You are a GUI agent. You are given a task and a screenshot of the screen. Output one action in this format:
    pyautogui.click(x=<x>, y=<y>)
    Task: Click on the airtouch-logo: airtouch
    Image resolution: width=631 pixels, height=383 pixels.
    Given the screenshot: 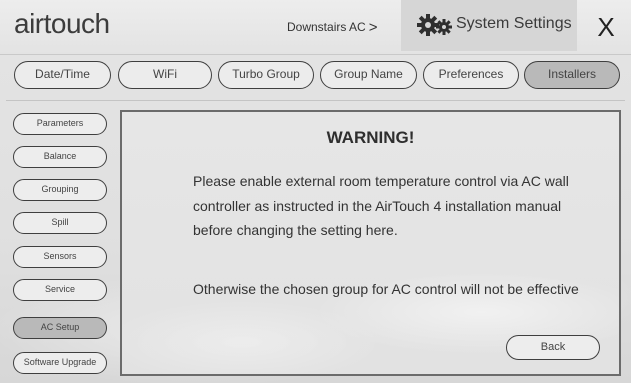 What is the action you would take?
    pyautogui.click(x=62, y=23)
    